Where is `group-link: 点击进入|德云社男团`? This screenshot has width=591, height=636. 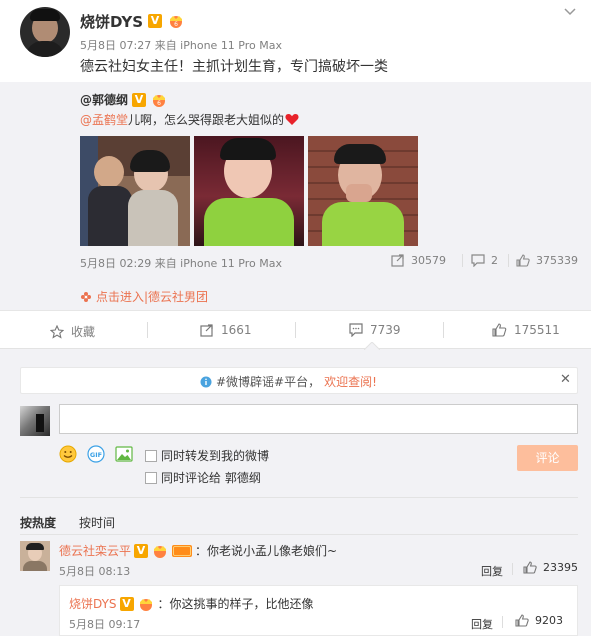 group-link: 点击进入|德云社男团 is located at coordinates (144, 296).